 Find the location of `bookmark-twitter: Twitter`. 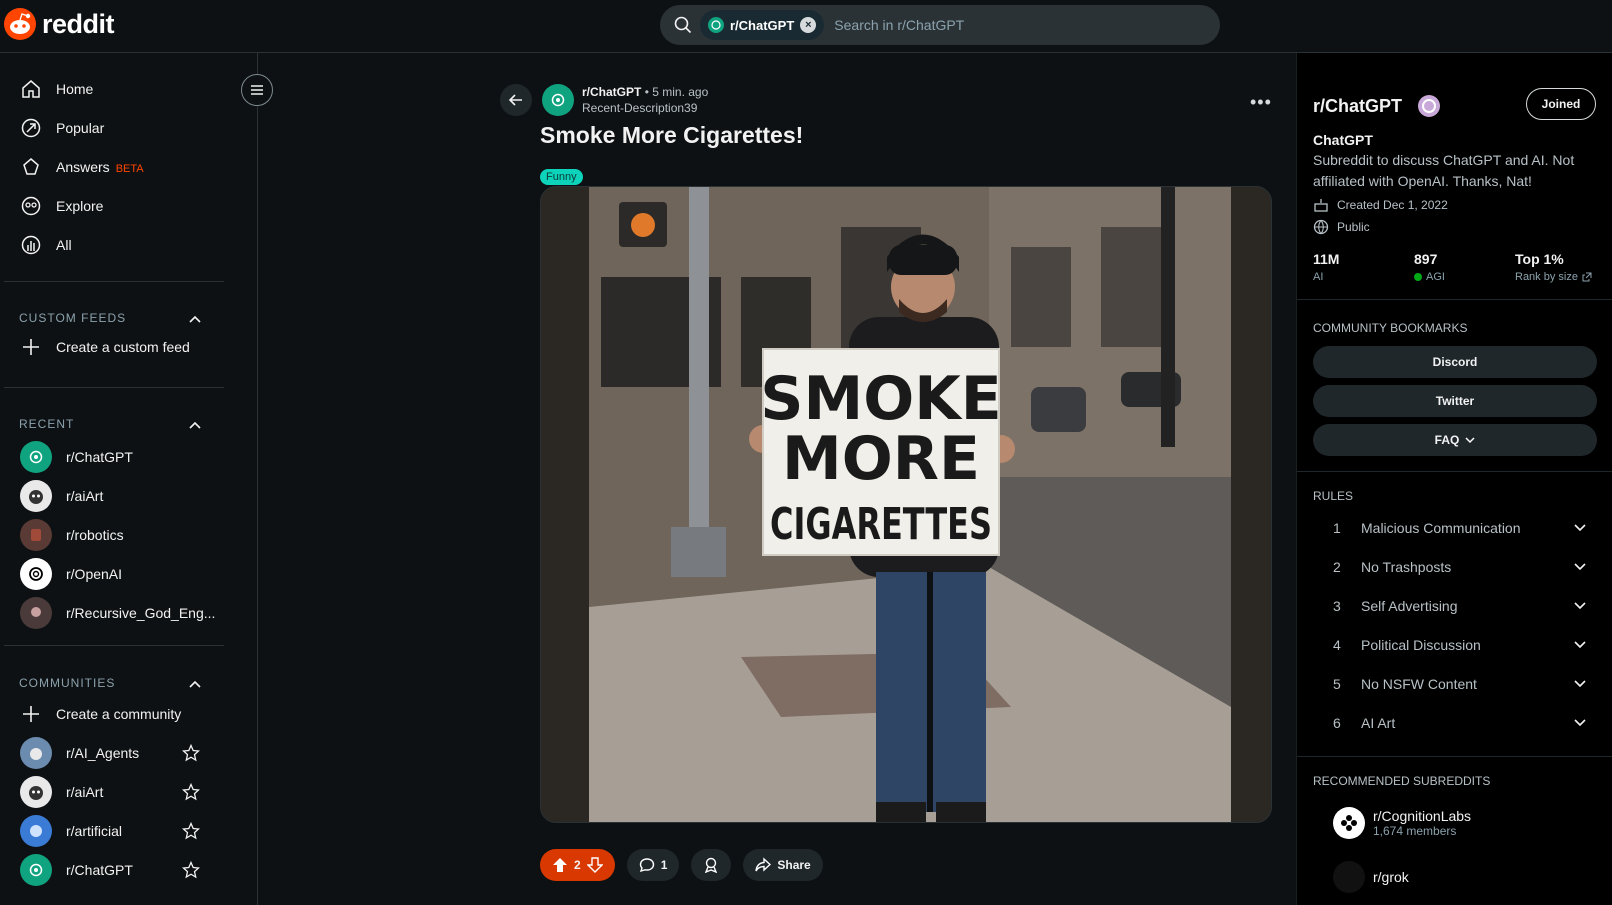

bookmark-twitter: Twitter is located at coordinates (1455, 401).